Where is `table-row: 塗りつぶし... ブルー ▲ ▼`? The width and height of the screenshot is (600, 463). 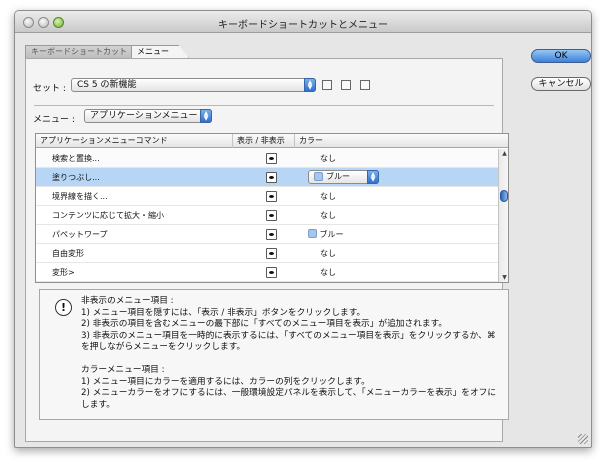 table-row: 塗りつぶし... ブルー ▲ ▼ is located at coordinates (267, 177).